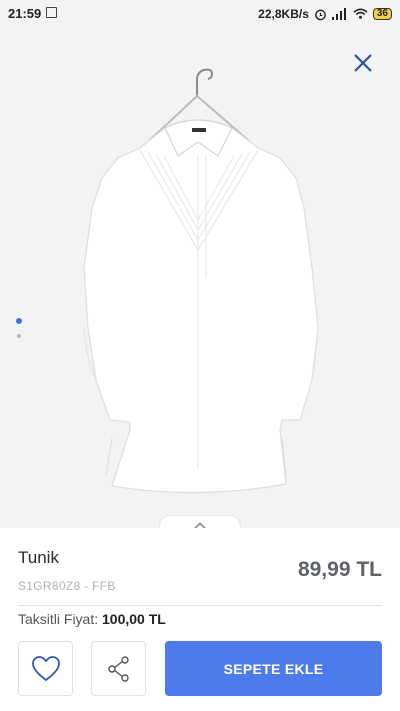 The width and height of the screenshot is (400, 711). I want to click on installment-label: Taksitli Fiyat:, so click(58, 619).